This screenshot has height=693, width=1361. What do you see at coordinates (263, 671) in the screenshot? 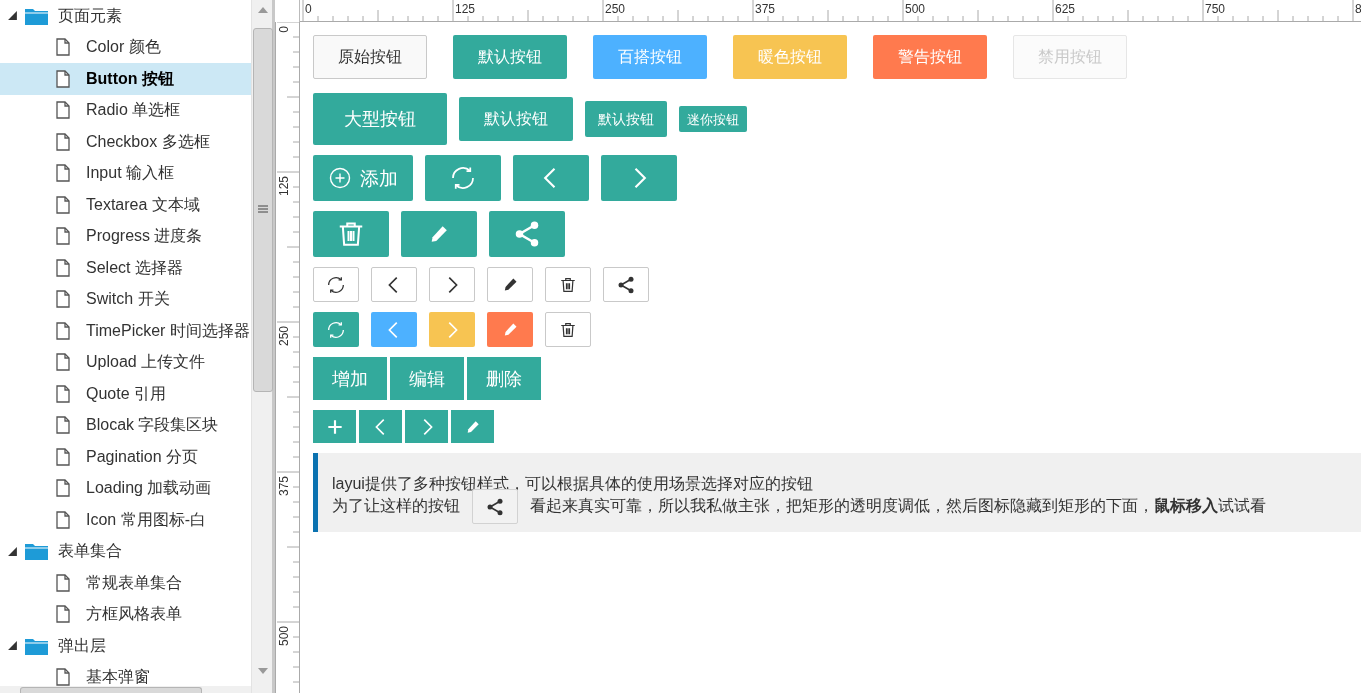
I see `scroll-down-icon` at bounding box center [263, 671].